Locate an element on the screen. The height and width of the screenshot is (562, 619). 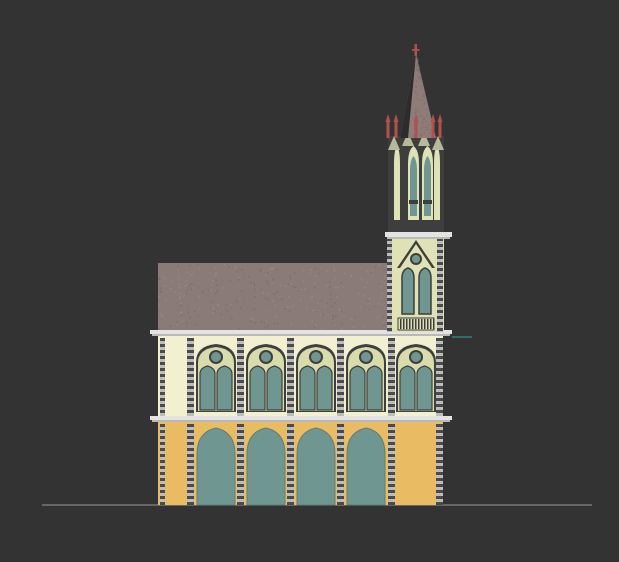
rose-window-glass is located at coordinates (366, 357).